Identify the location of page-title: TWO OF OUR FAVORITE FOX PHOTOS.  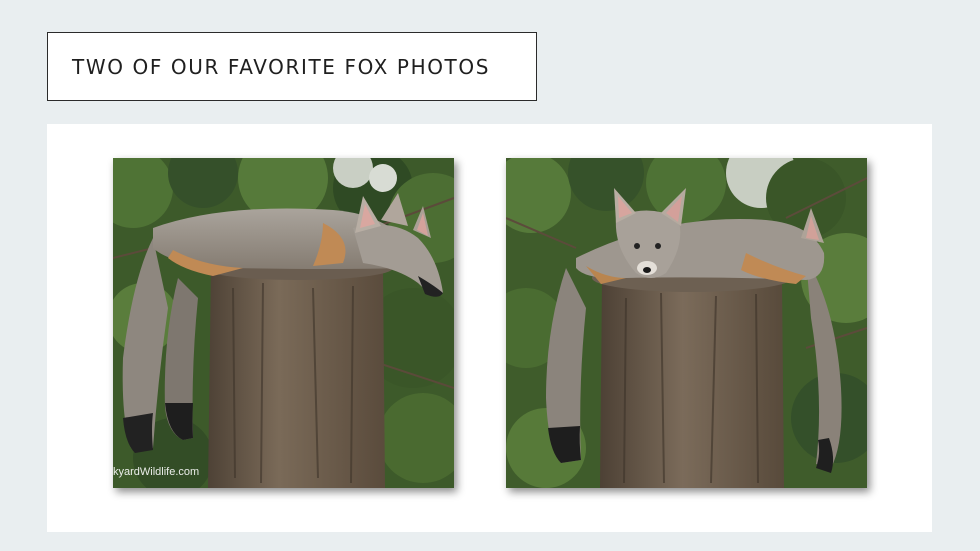
(281, 66).